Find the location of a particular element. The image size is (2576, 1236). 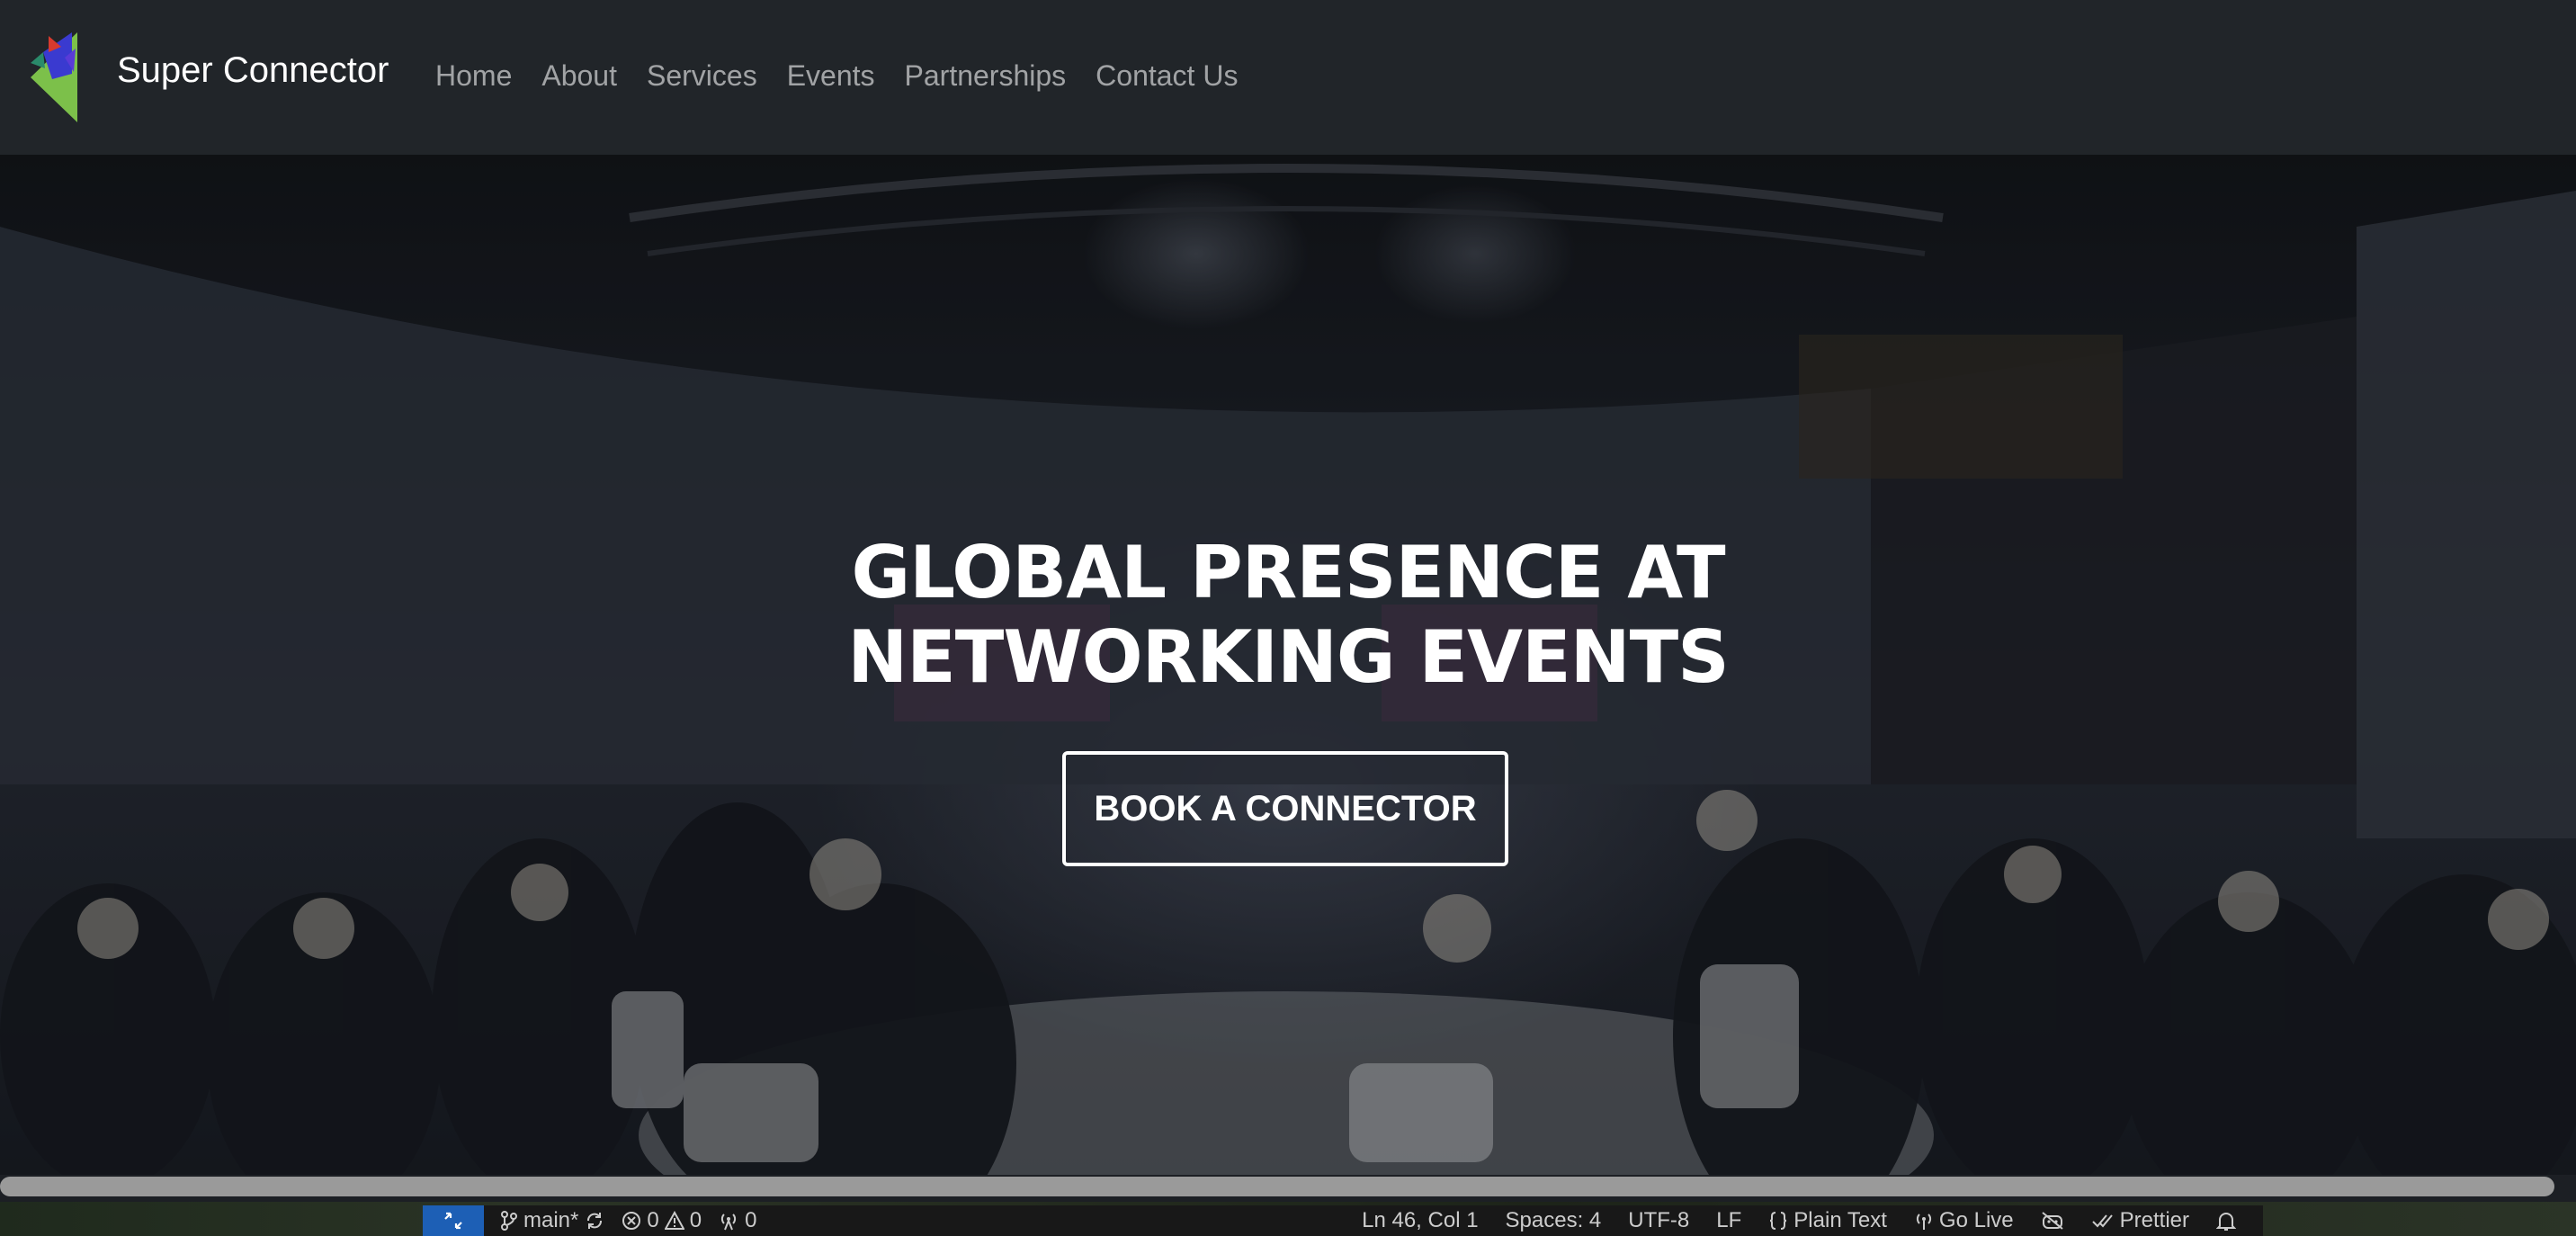

bell-icon is located at coordinates (2226, 1221).